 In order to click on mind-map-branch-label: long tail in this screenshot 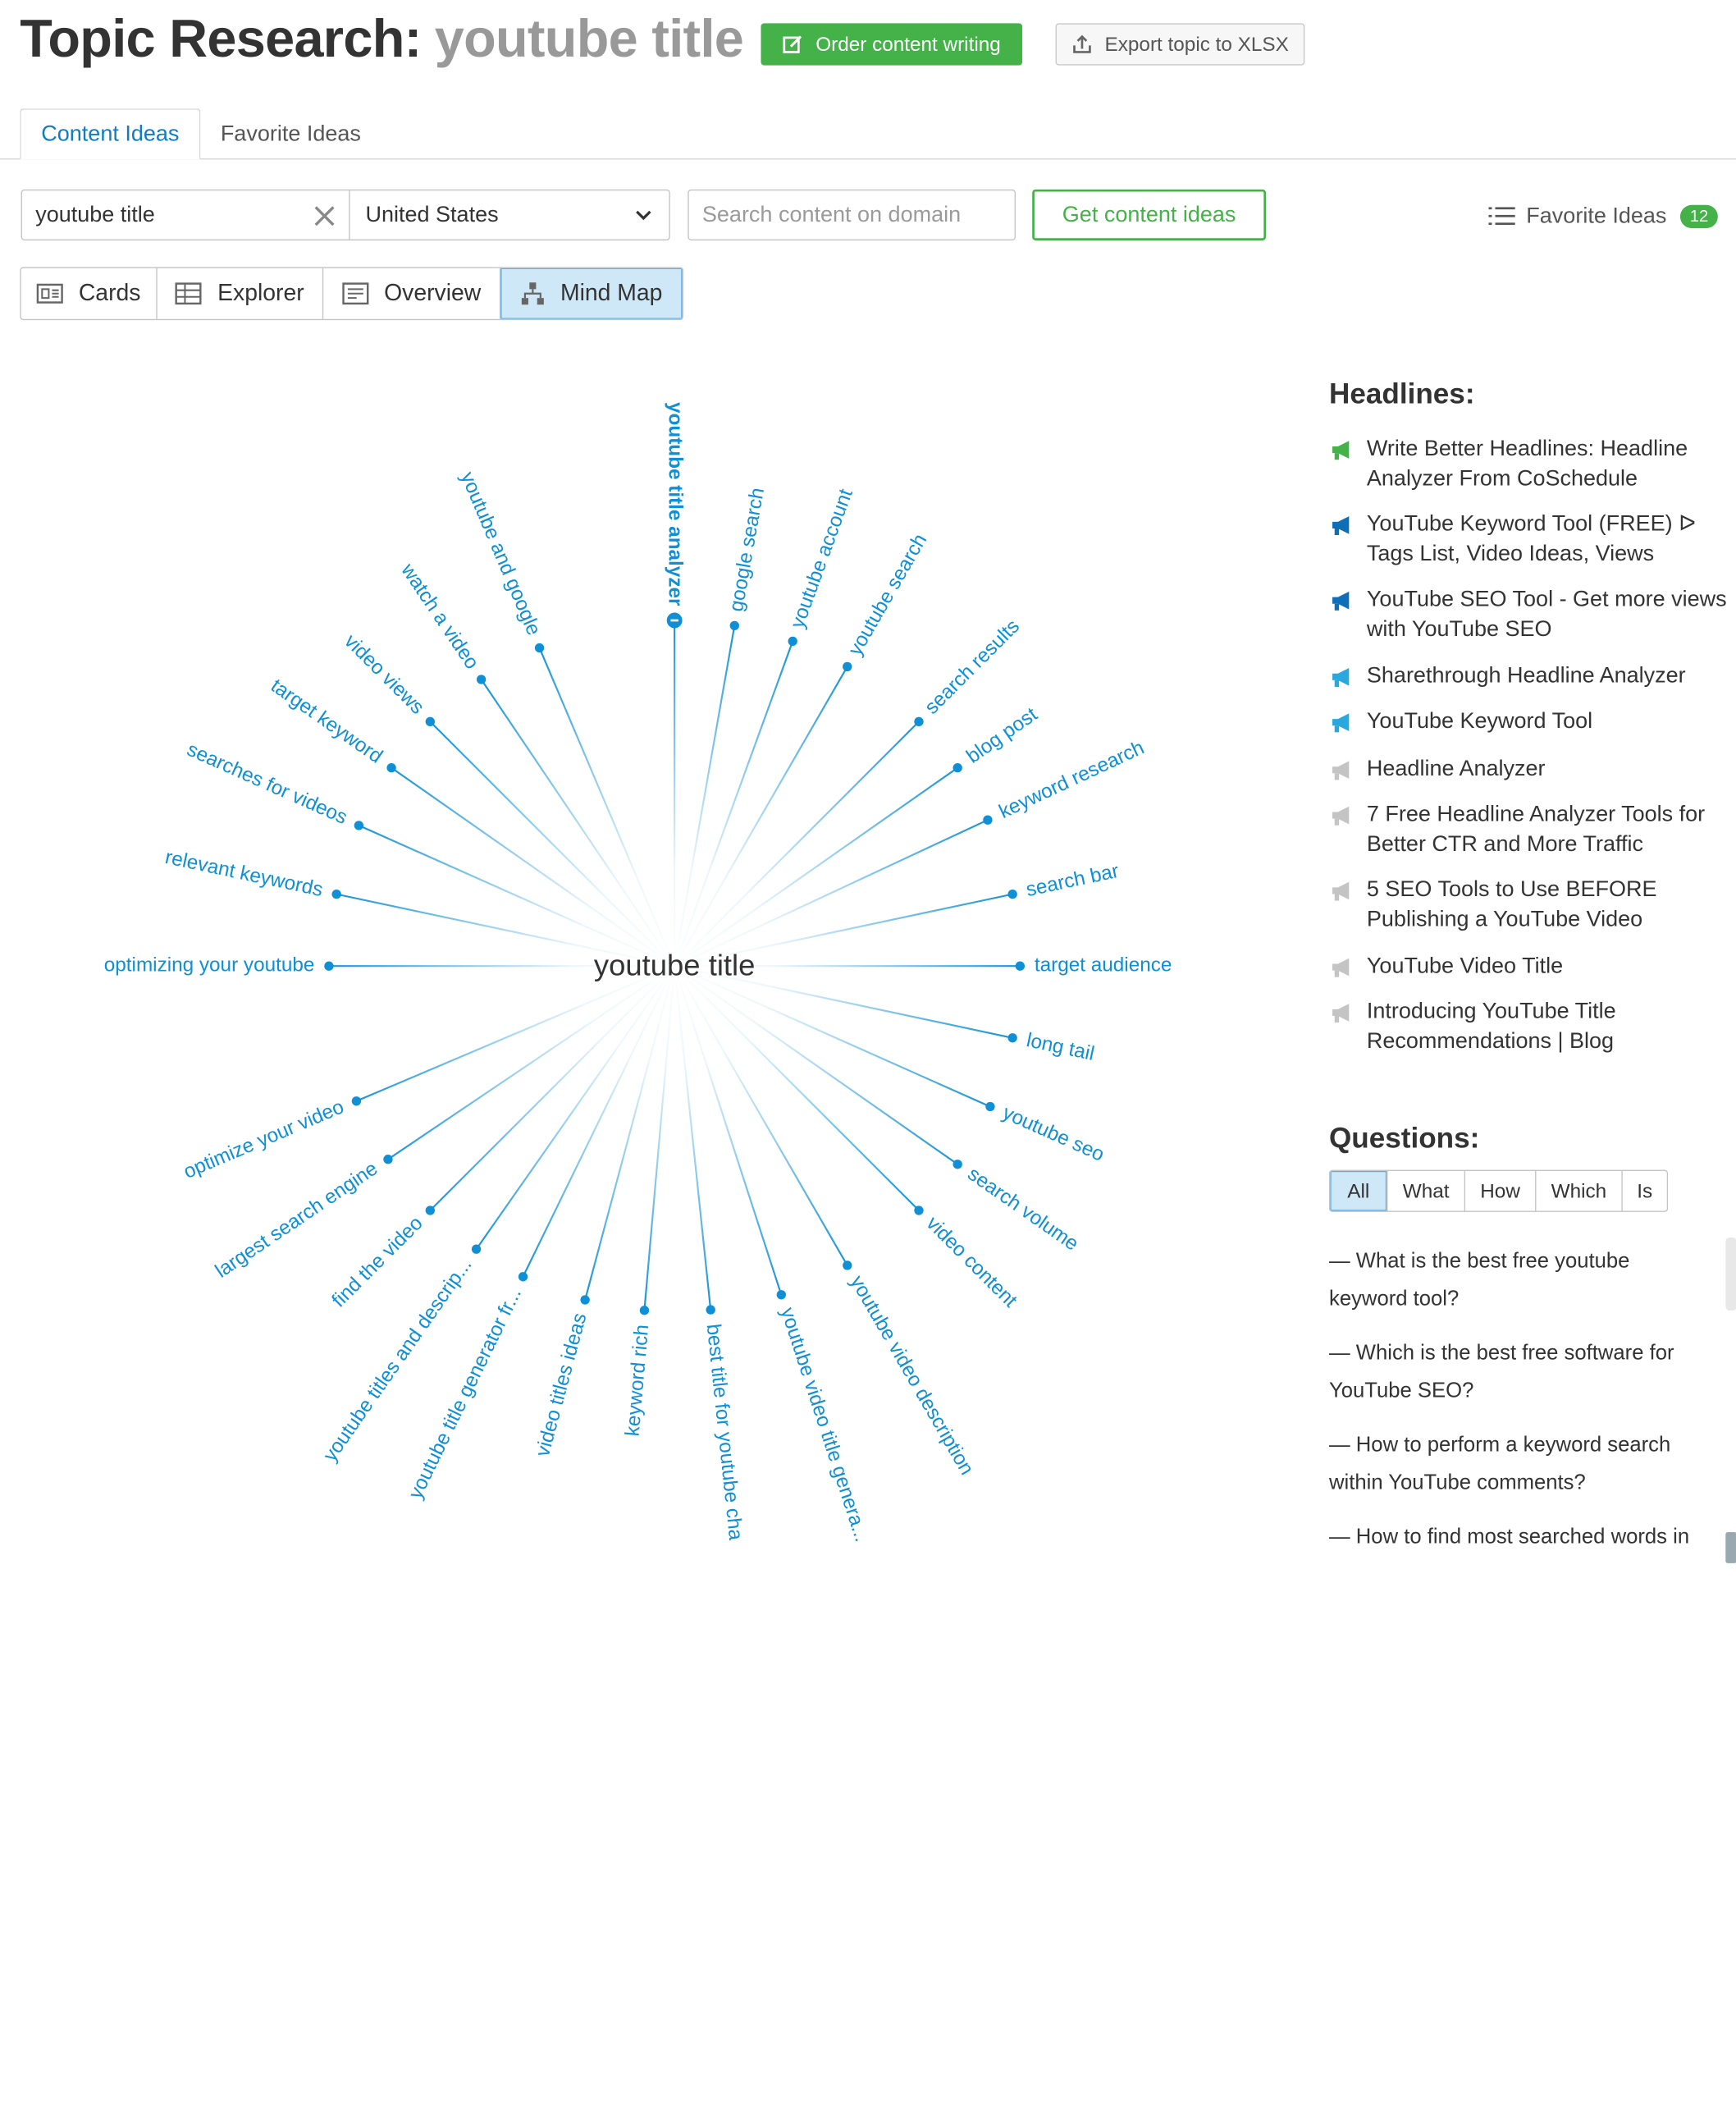, I will do `click(1061, 1047)`.